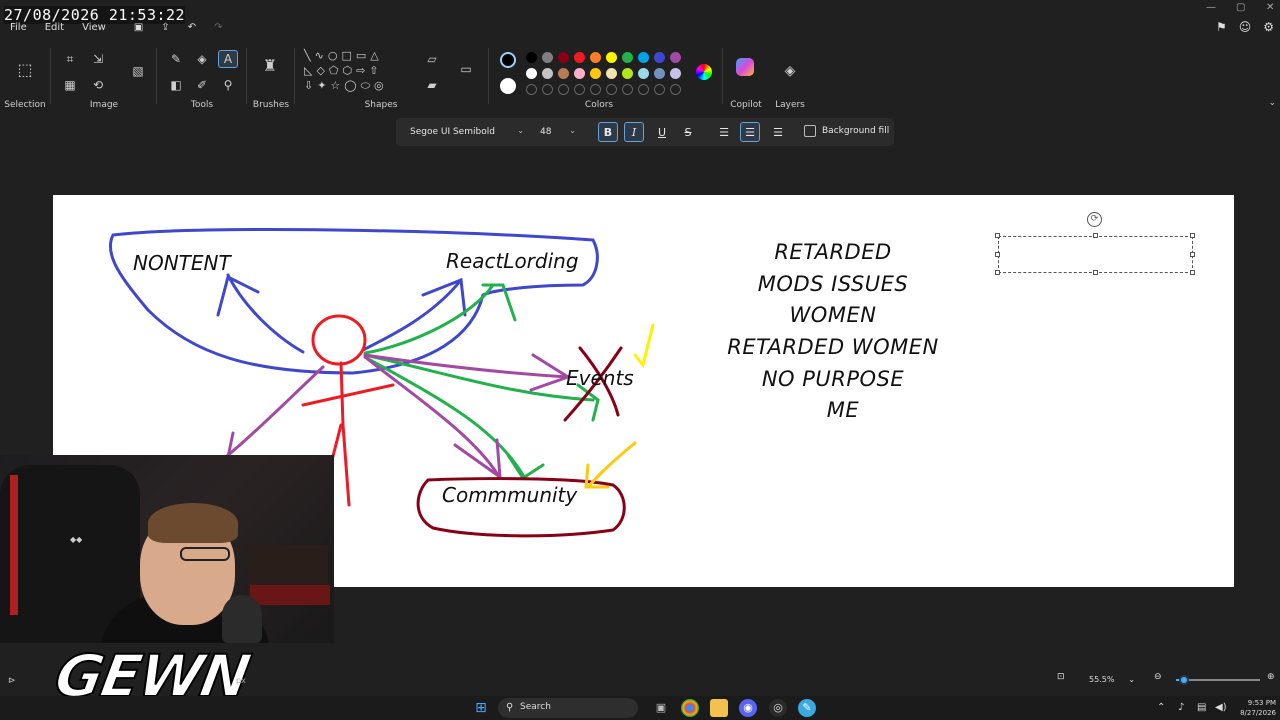 The image size is (1280, 720). Describe the element at coordinates (662, 132) in the screenshot. I see `underline-button: U` at that location.